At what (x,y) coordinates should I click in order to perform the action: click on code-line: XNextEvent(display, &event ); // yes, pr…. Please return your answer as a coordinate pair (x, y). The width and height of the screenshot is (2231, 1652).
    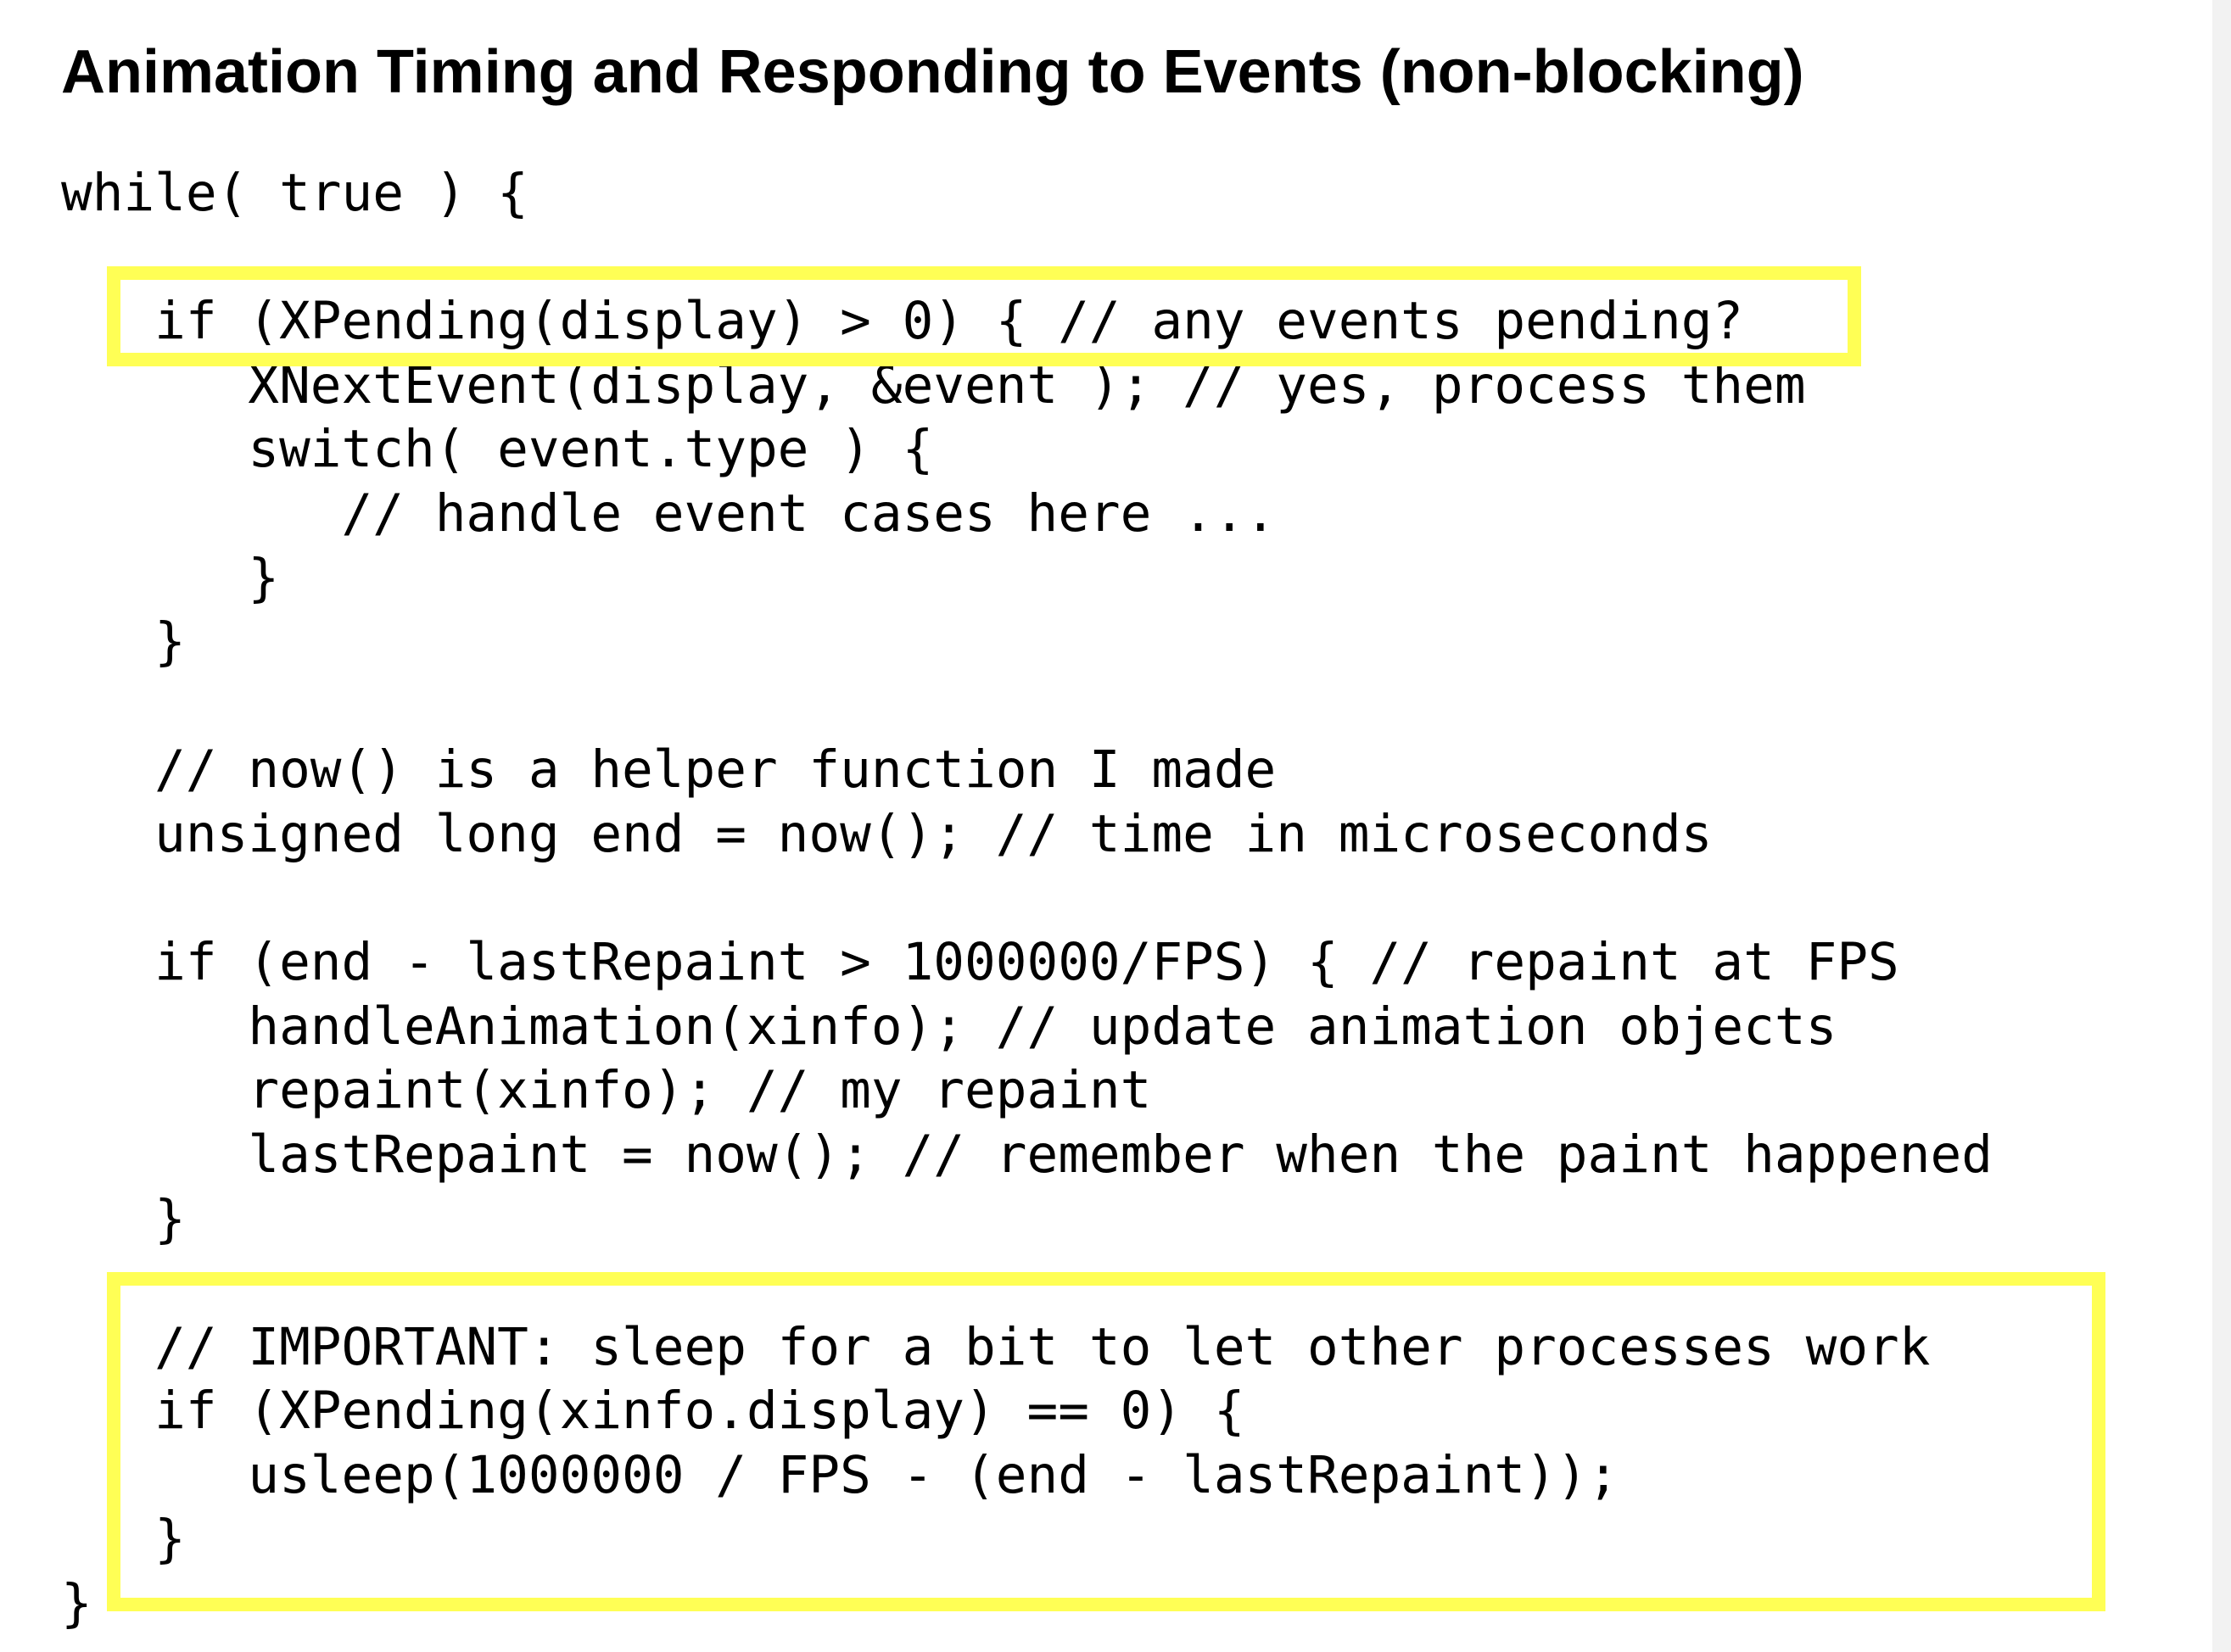
    Looking at the image, I should click on (933, 385).